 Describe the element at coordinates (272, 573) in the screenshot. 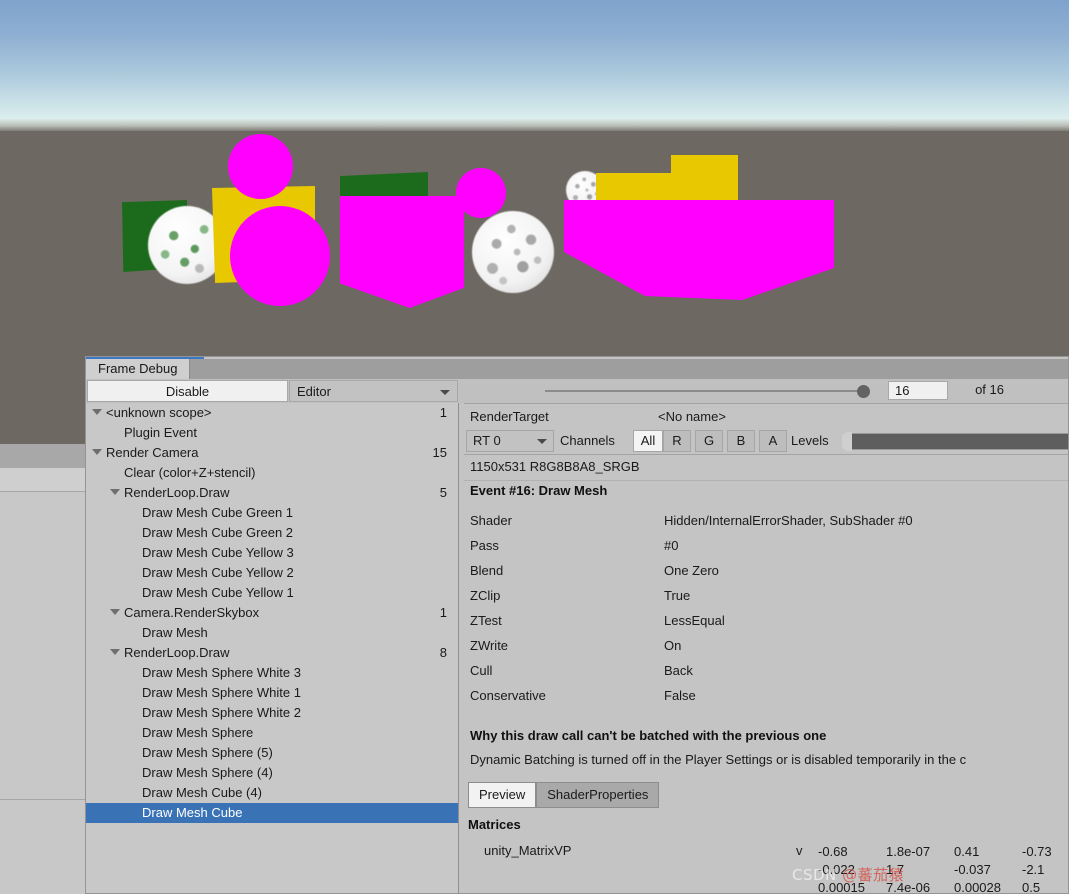

I see `tree-row: Draw Mesh Cube Yellow 2` at that location.